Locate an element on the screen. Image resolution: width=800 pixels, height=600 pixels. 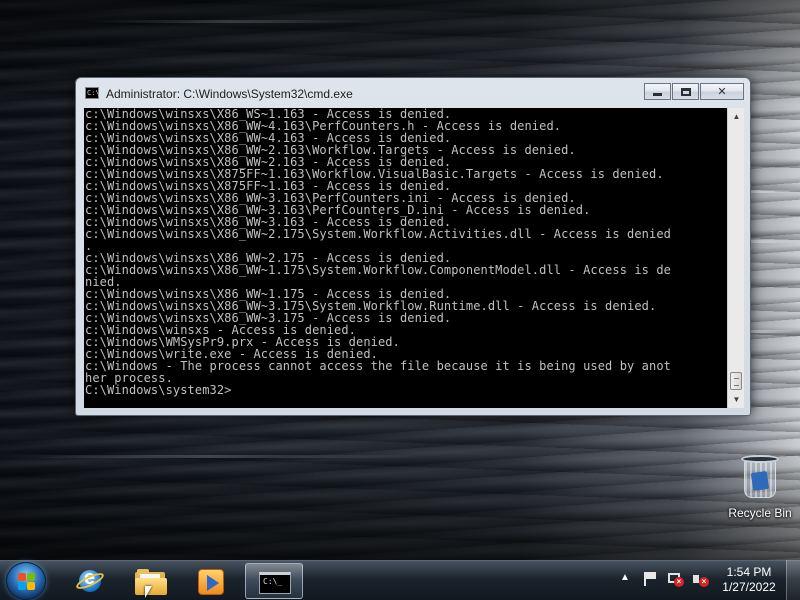
recycle-bin-icon is located at coordinates (760, 476).